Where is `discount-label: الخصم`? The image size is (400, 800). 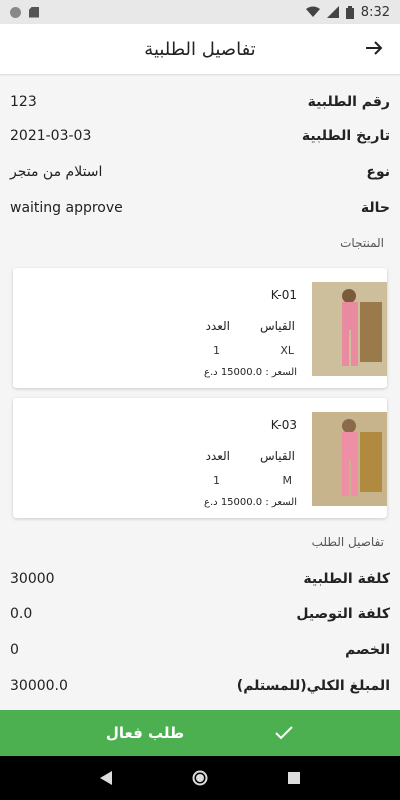
discount-label: الخصم is located at coordinates (367, 650).